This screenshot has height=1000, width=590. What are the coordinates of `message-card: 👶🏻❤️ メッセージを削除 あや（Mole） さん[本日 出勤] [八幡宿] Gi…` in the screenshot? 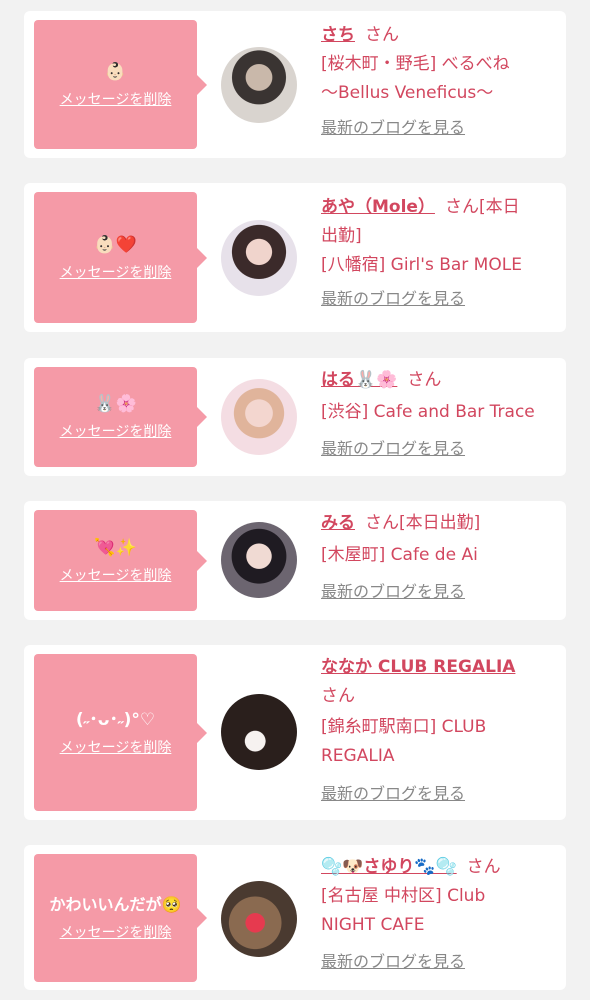 It's located at (295, 257).